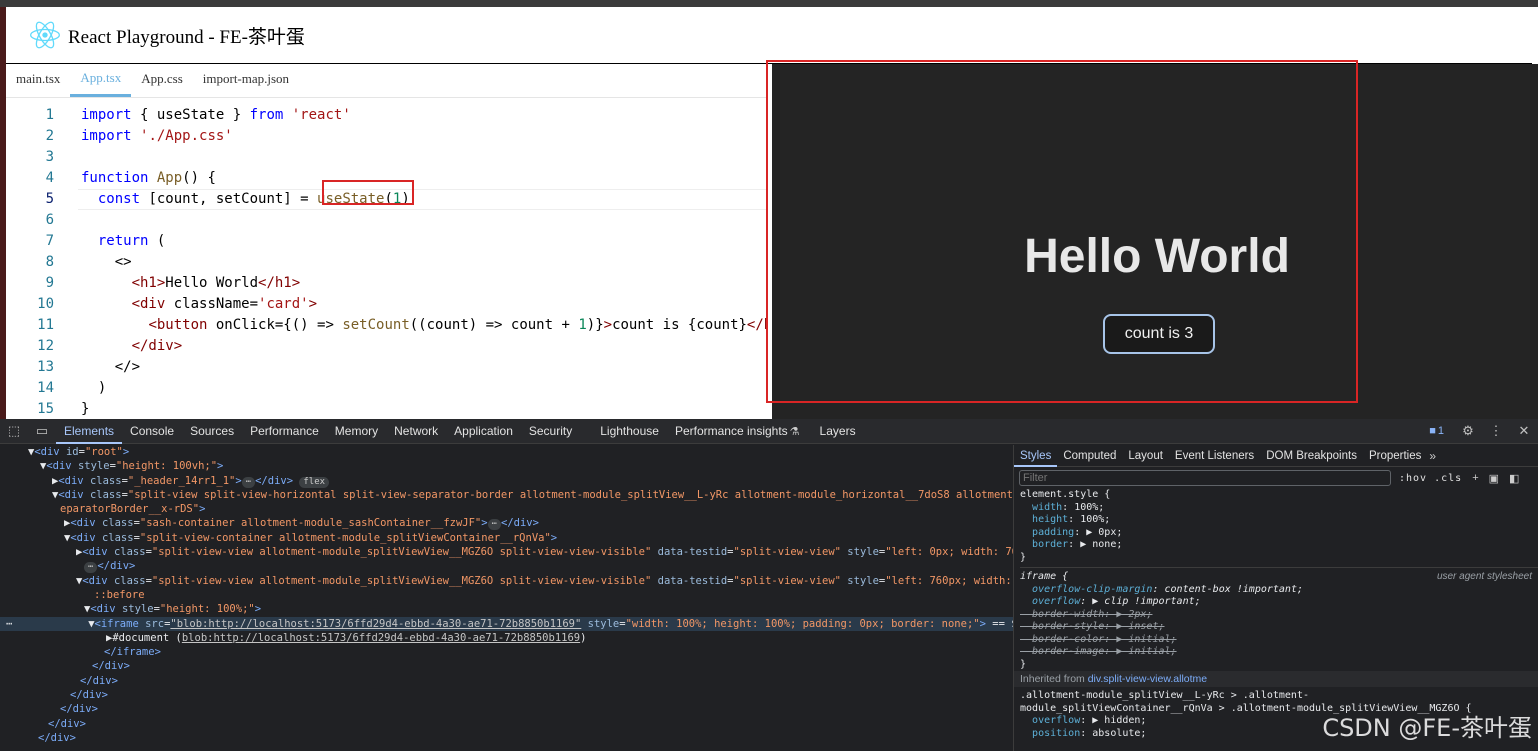  I want to click on count-button: count is 3, so click(1159, 334).